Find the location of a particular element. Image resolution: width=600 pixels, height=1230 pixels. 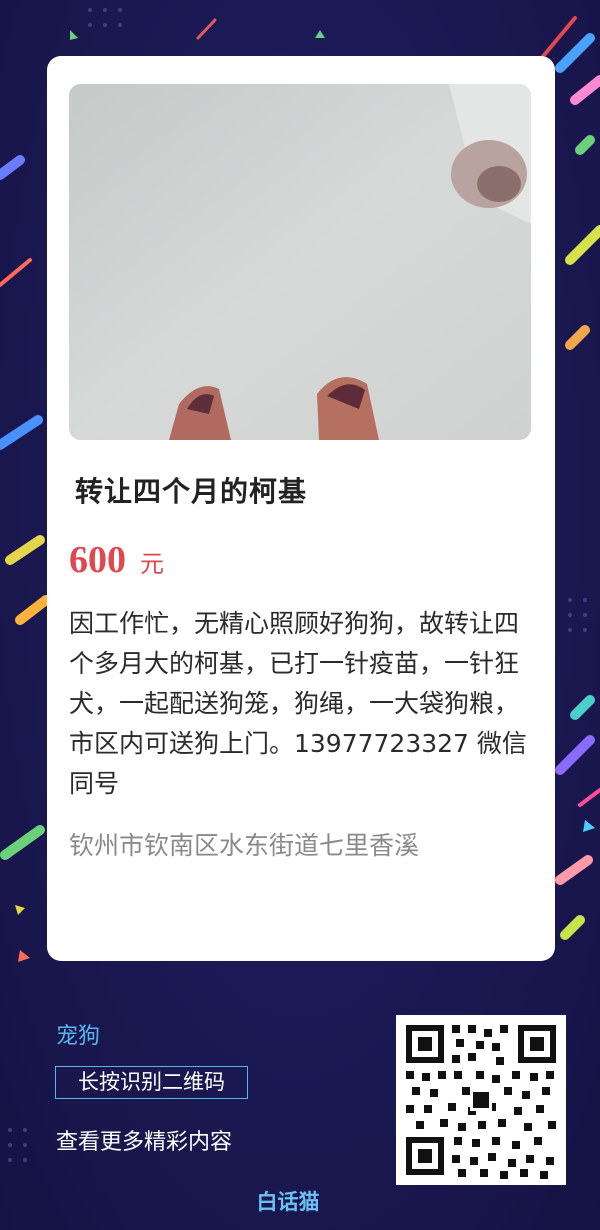

qr-code-icon is located at coordinates (481, 1100).